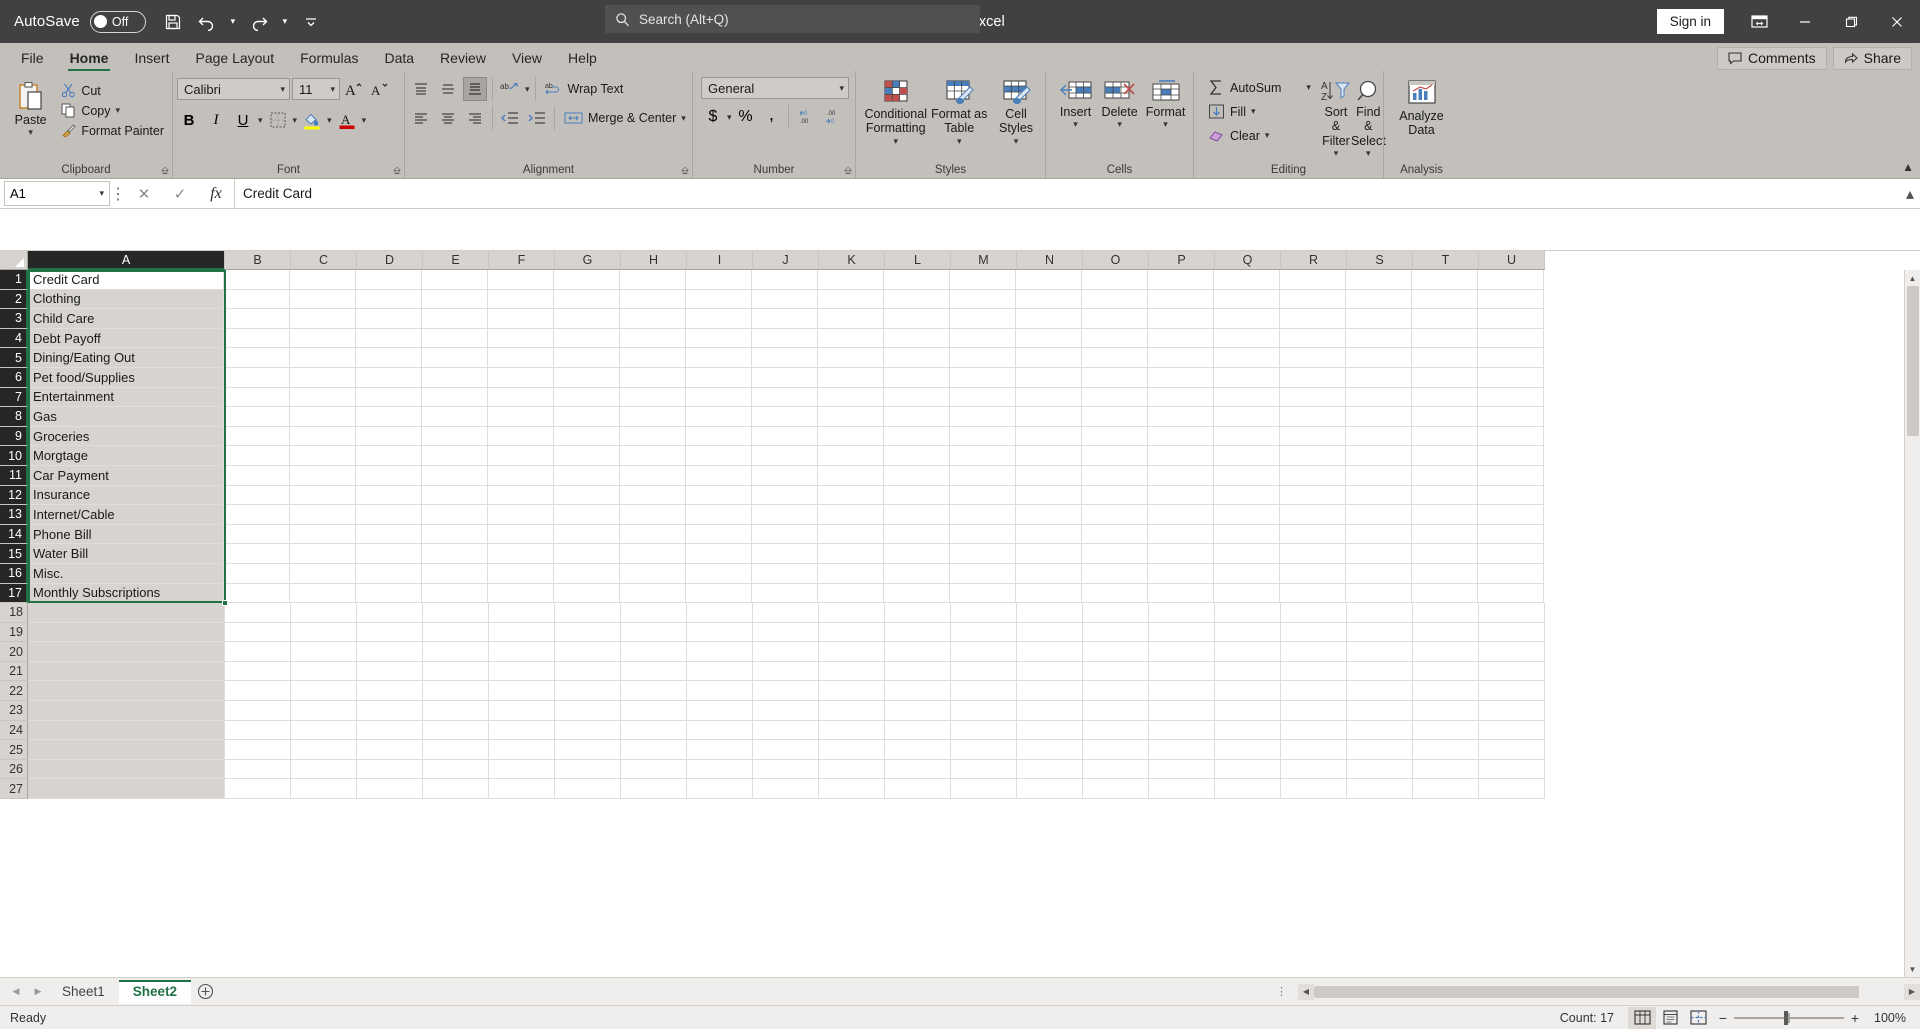  I want to click on cell-K12, so click(851, 495).